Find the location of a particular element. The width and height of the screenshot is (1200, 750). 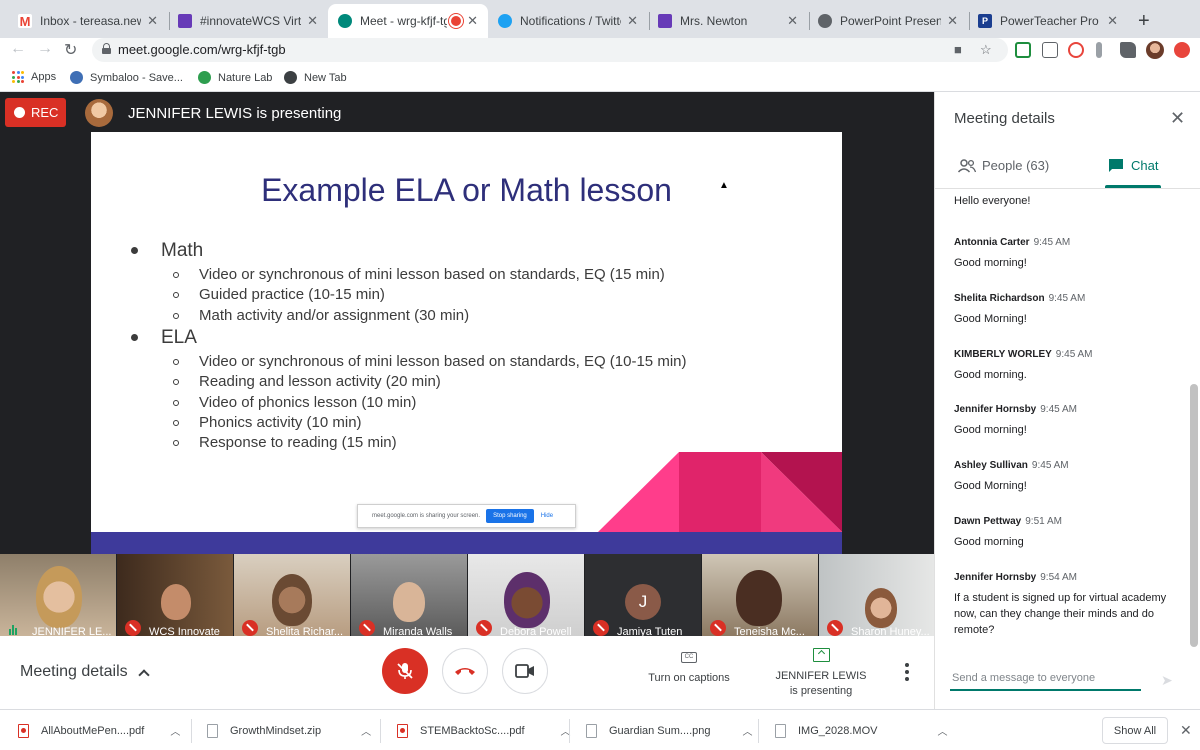

chat-message: Ashley Sullivan 9:45 AM Good Morning! is located at coordinates (1011, 476).